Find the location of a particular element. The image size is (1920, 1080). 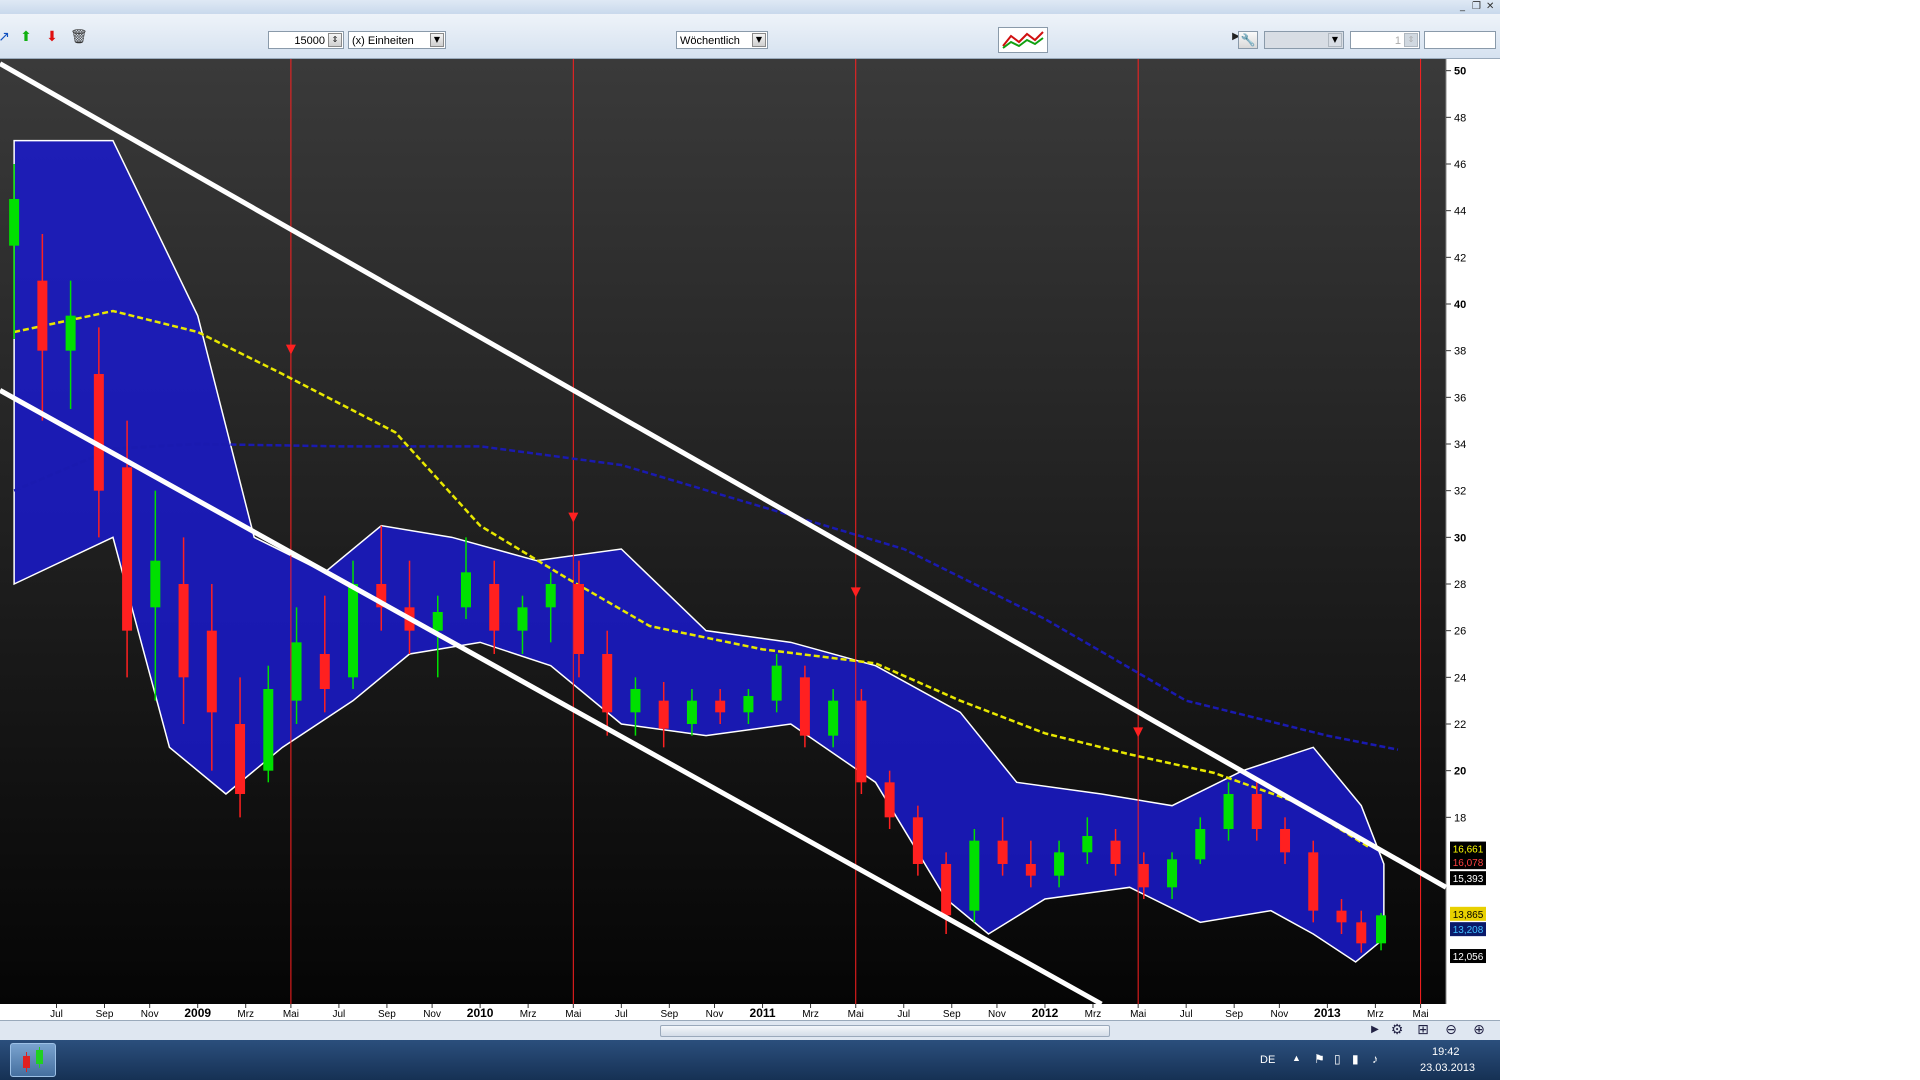

zoom-fit-icon: ⊞ is located at coordinates (1423, 1030).